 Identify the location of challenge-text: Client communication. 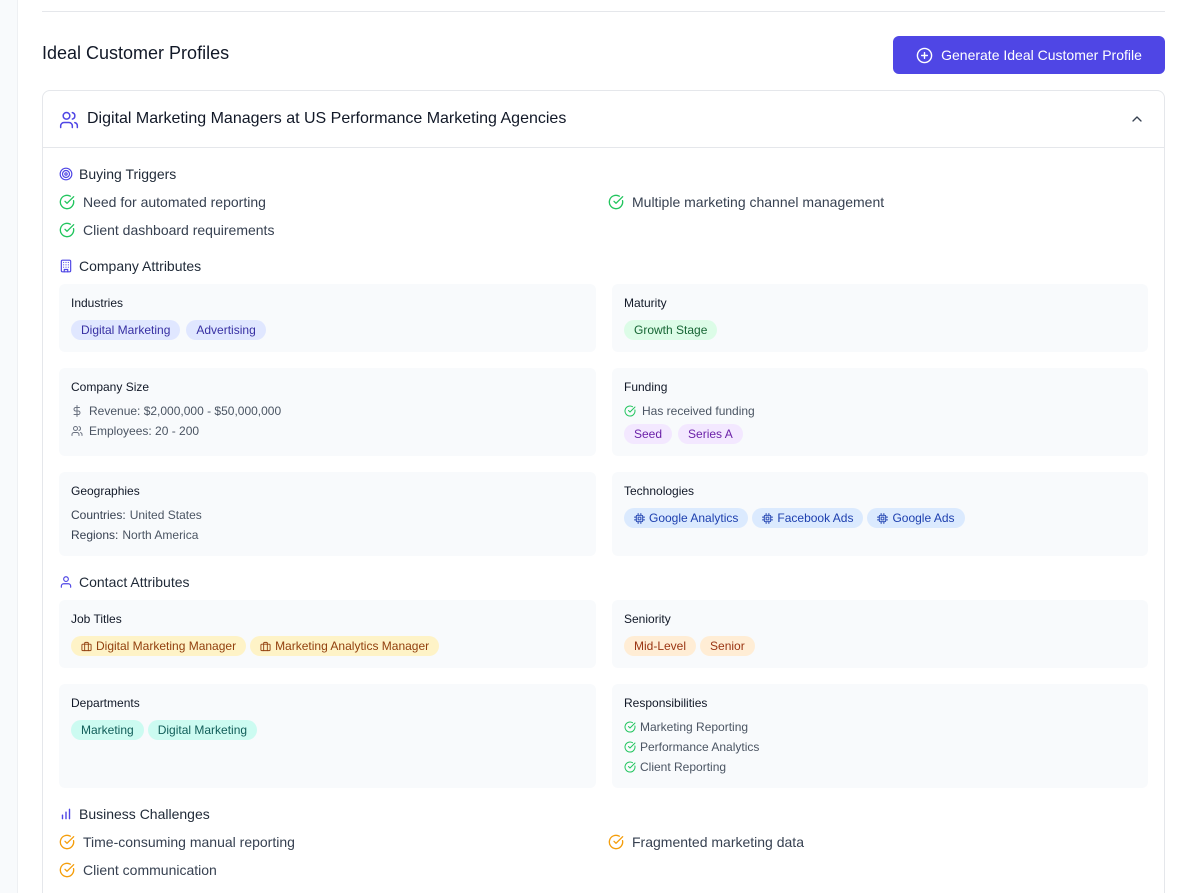
(150, 870).